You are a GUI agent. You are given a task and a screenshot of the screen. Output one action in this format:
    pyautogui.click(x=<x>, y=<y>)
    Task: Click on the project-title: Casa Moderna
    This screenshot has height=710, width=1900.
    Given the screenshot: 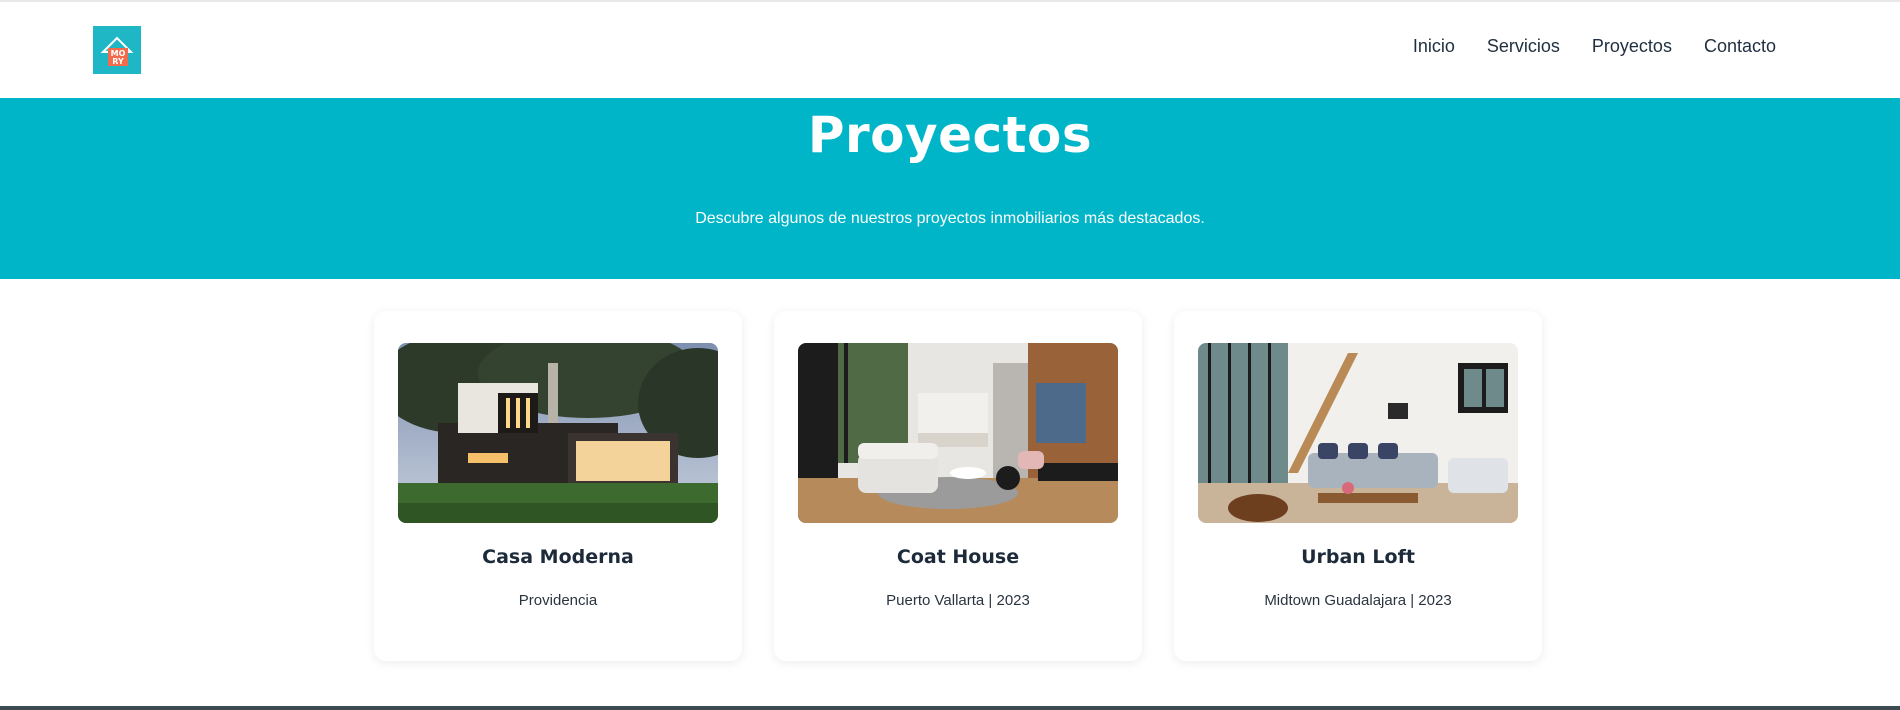 What is the action you would take?
    pyautogui.click(x=558, y=557)
    